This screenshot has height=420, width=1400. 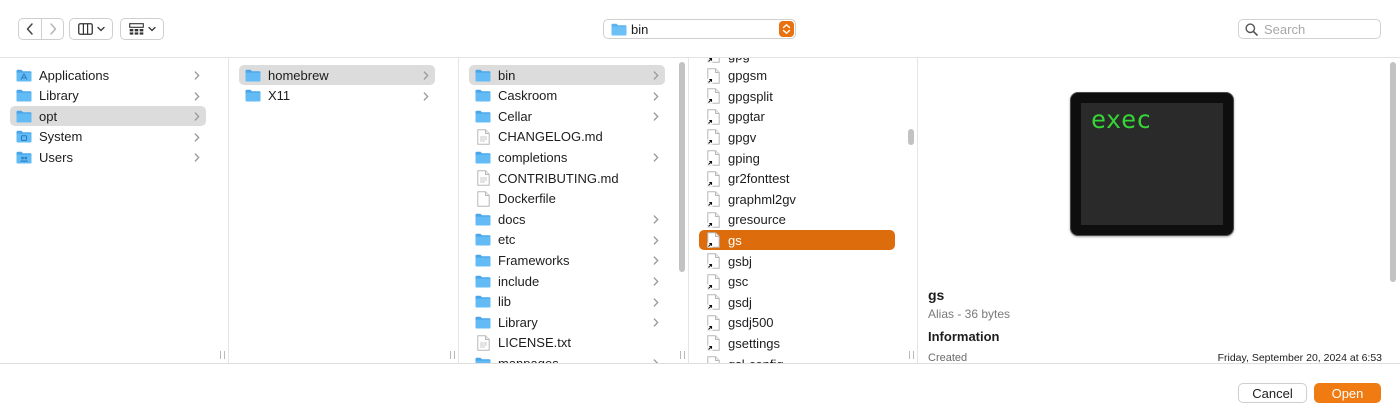 I want to click on location-popup: bin, so click(x=699, y=29).